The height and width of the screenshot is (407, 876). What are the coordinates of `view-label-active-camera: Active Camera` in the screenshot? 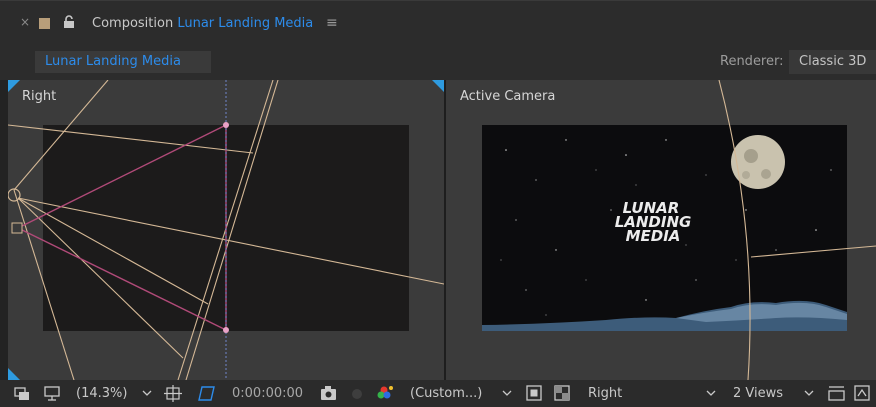 It's located at (508, 96).